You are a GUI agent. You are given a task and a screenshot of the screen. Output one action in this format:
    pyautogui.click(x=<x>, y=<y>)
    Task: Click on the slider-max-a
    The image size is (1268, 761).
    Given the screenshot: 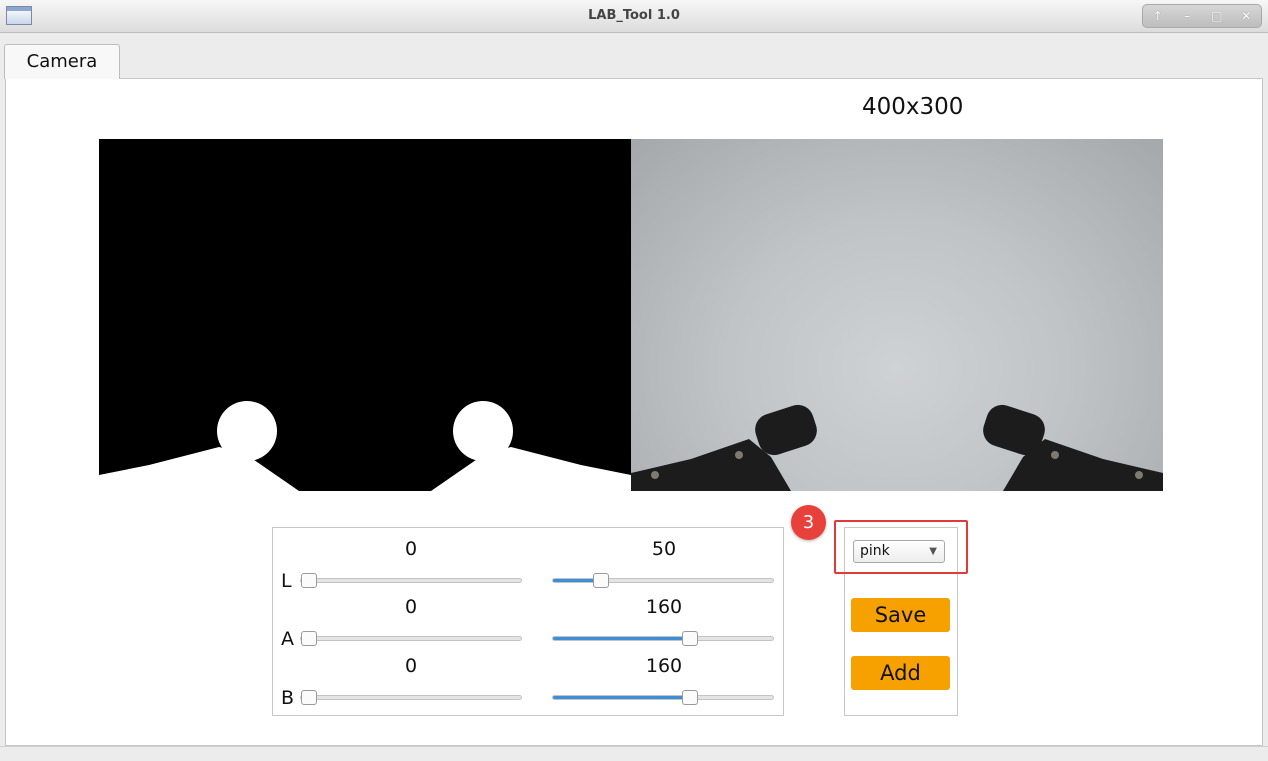 What is the action you would take?
    pyautogui.click(x=663, y=638)
    